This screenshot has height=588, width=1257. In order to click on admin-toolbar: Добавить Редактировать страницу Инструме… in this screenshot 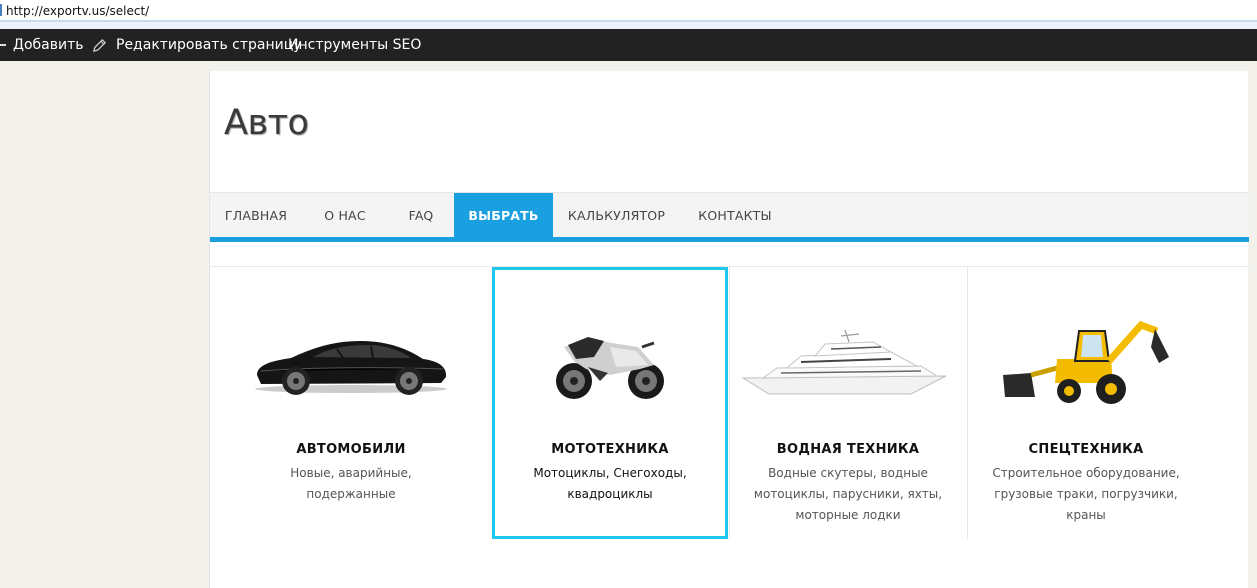, I will do `click(628, 45)`.